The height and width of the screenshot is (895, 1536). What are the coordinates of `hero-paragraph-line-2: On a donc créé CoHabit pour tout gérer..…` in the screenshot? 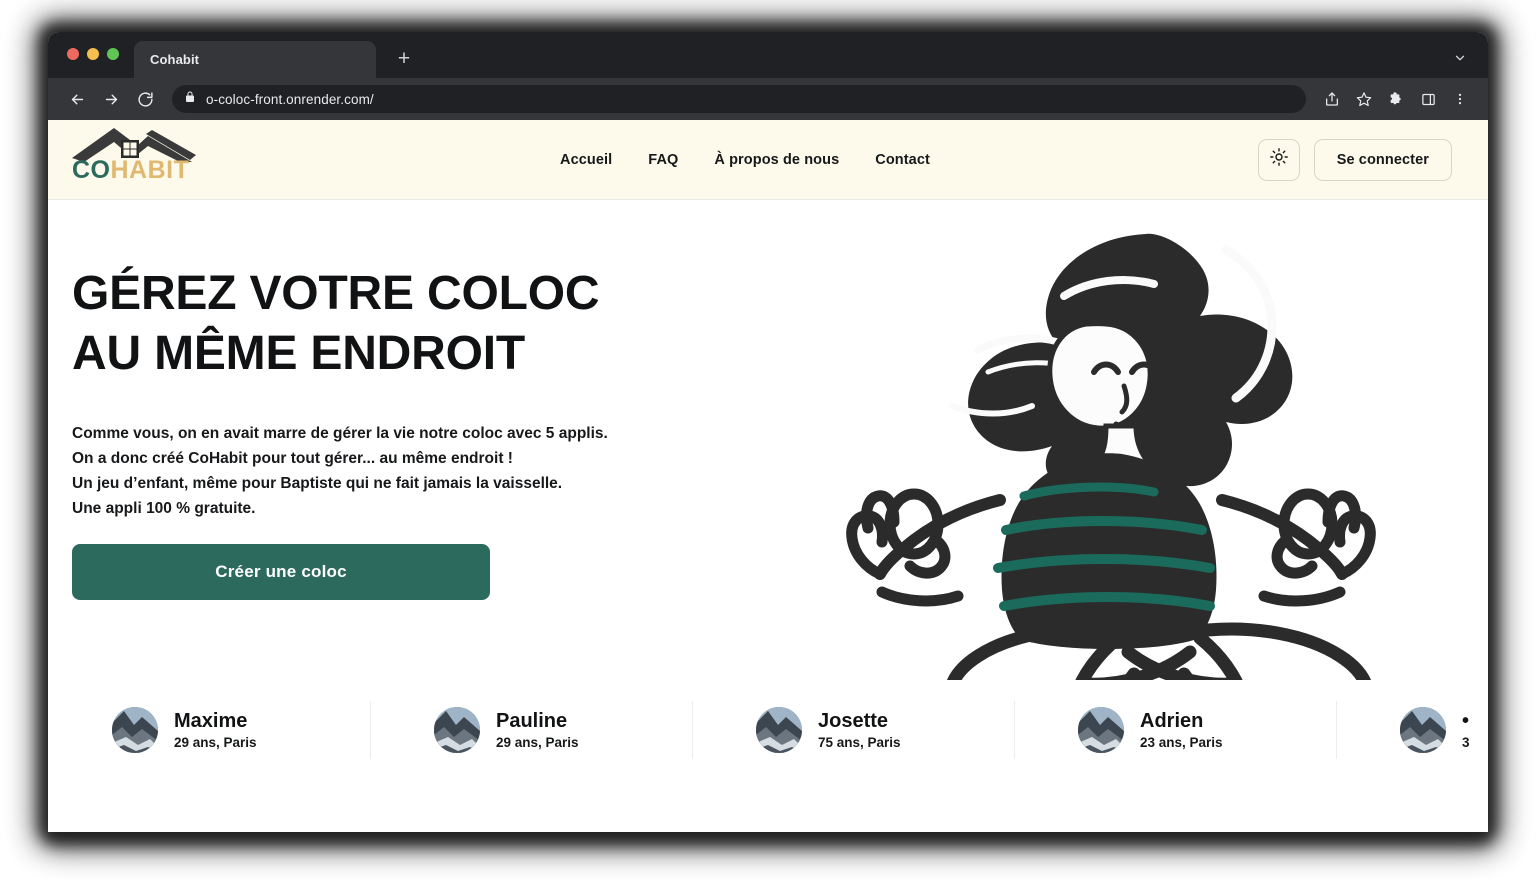 It's located at (292, 459).